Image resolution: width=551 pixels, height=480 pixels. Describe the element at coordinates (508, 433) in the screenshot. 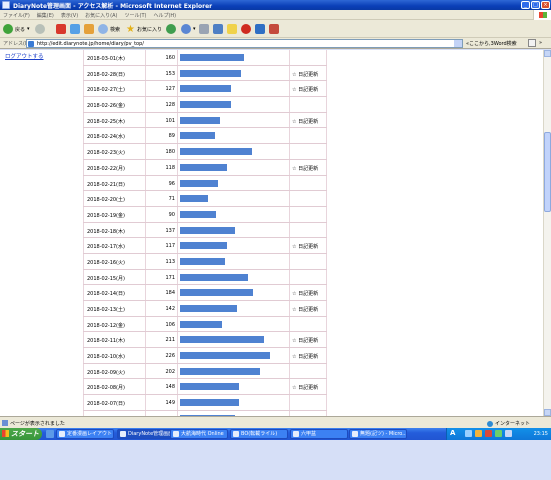

I see `volume-icon` at that location.